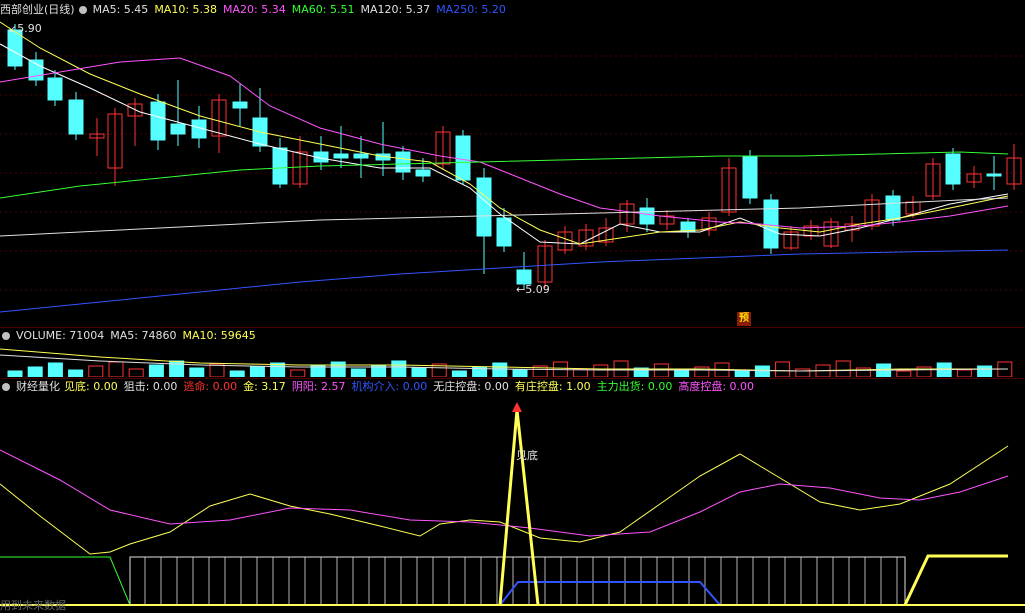 The image size is (1025, 613). What do you see at coordinates (38, 386) in the screenshot?
I see `indicator-title: 财经量化` at bounding box center [38, 386].